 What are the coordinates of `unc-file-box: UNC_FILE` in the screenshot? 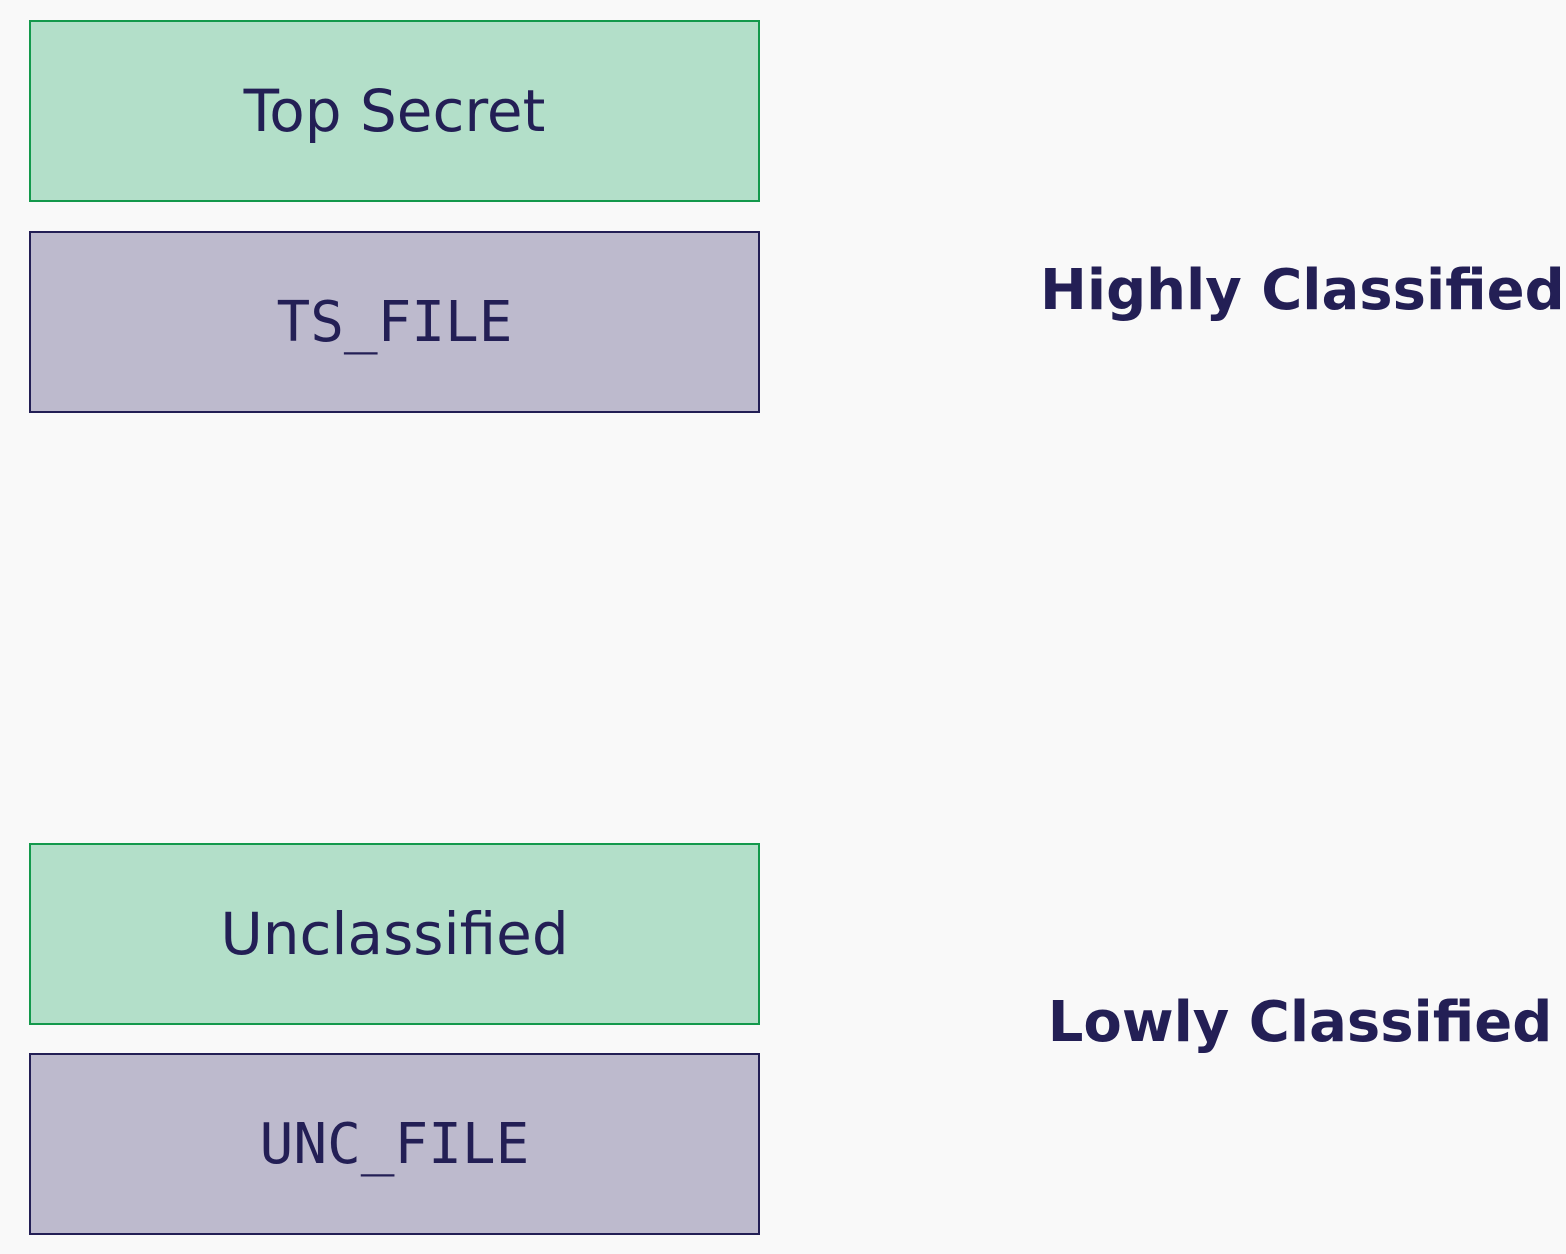 It's located at (394, 1144).